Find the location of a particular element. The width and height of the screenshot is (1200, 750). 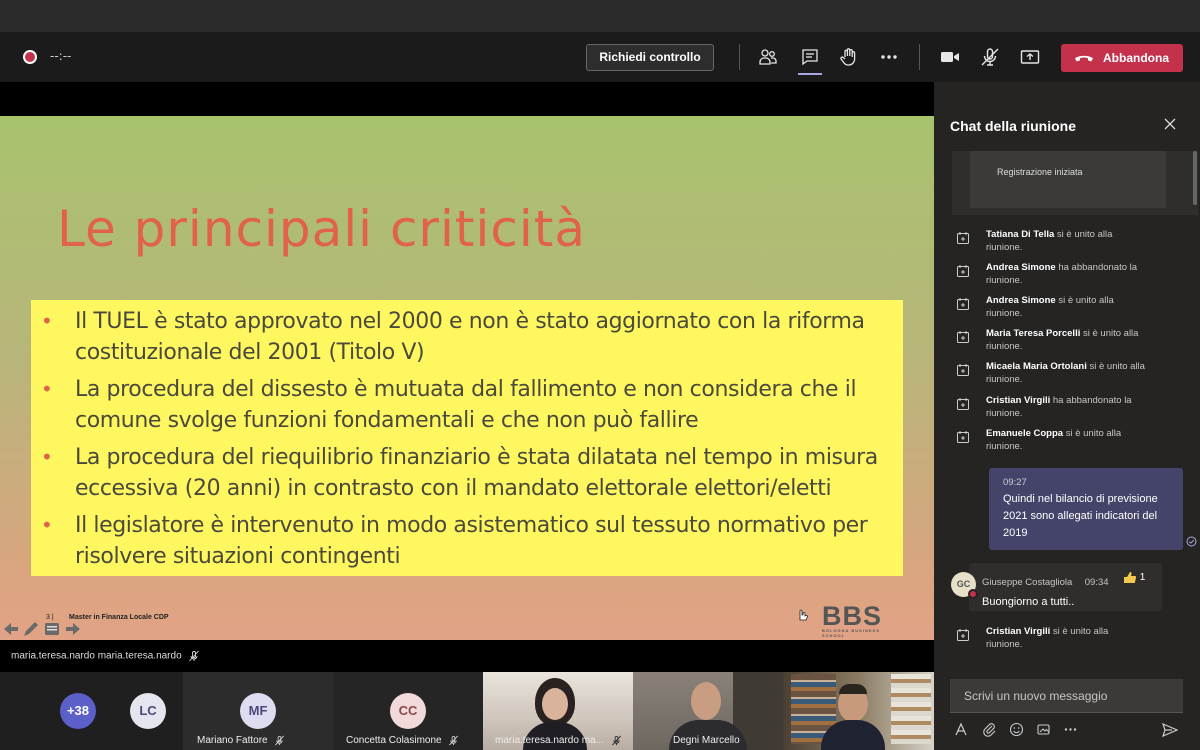

participant-video-tile: Degni Marcello is located at coordinates (708, 711).